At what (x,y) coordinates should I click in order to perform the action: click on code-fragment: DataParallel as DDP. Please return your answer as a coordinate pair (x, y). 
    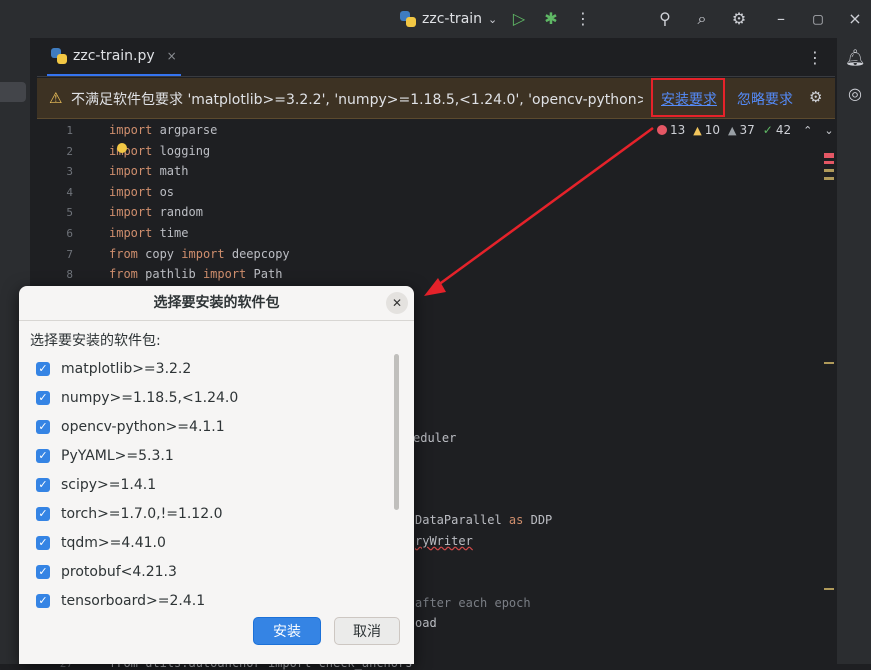
    Looking at the image, I should click on (483, 520).